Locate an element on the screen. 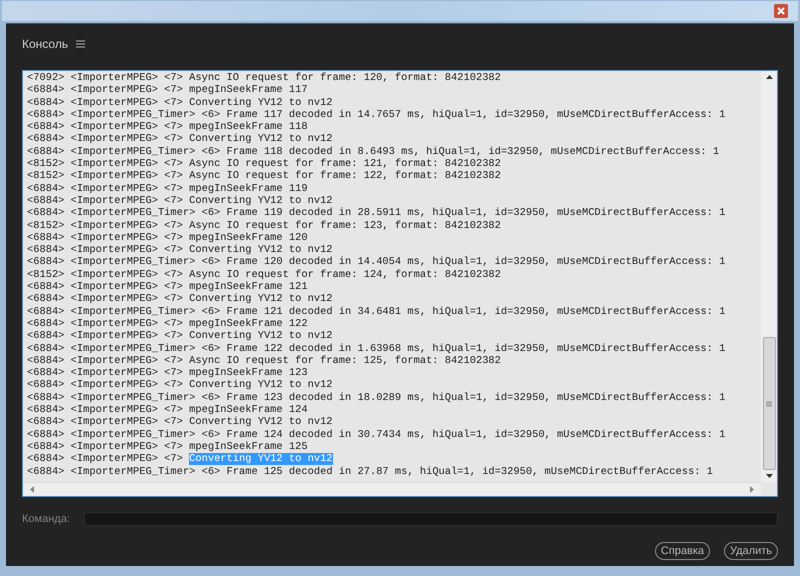 The height and width of the screenshot is (576, 800). log-line: <6884> <ImporterMPEG_Timer> <6> Frame 122 decoded in 1.63968 ms, hiQual=1, id=32950, mUseMCDirectBufferAccess: 1 is located at coordinates (376, 348).